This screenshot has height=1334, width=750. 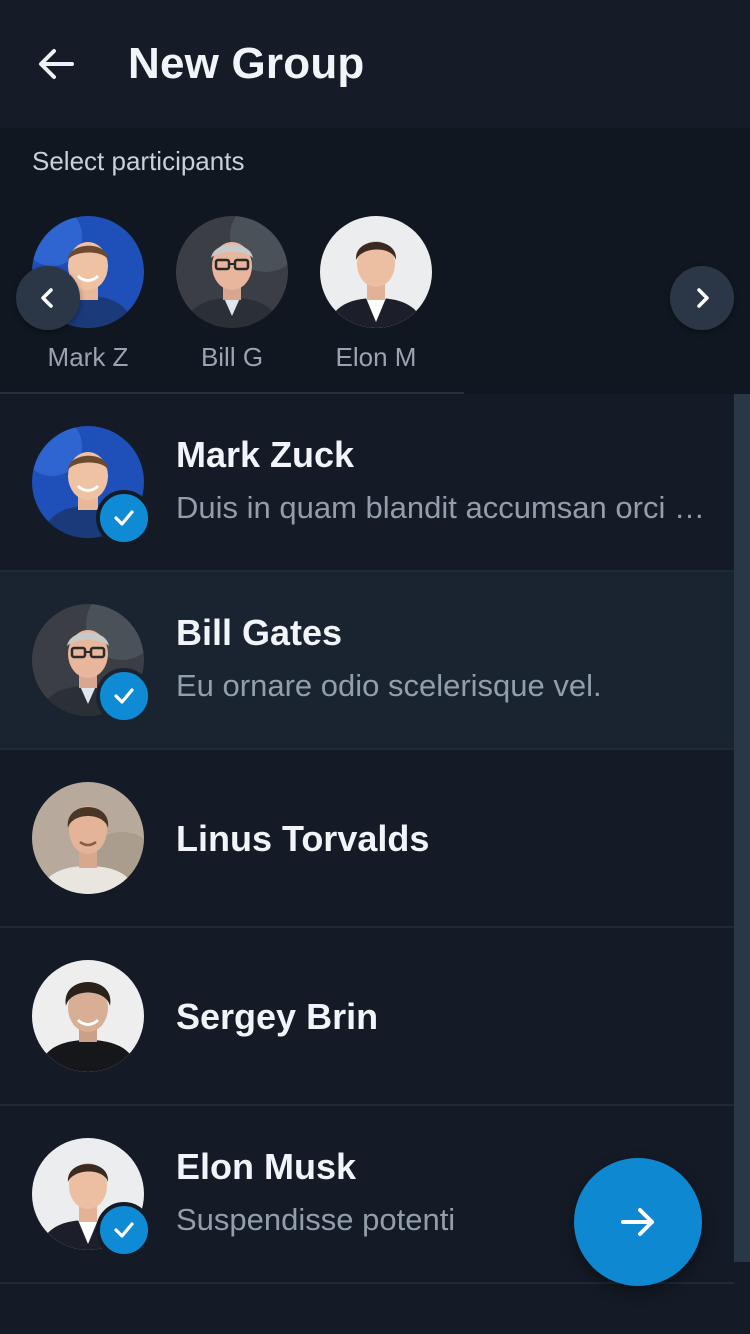 I want to click on contact-name: Linus Torvalds, so click(x=303, y=838).